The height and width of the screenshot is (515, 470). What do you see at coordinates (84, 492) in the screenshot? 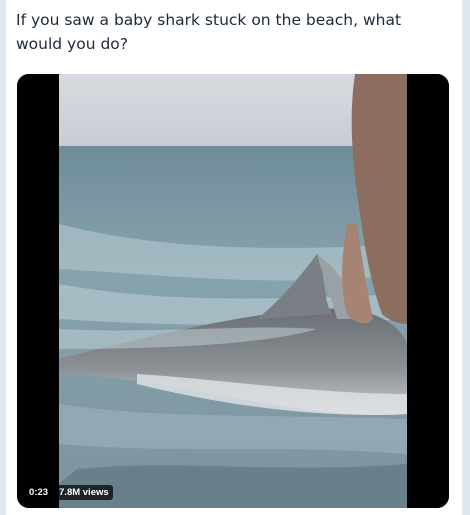
I see `video-views-badge: 7.8M views` at bounding box center [84, 492].